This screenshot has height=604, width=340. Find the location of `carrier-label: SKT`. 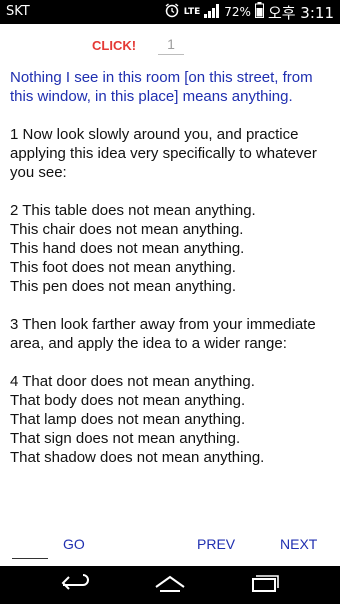

carrier-label: SKT is located at coordinates (18, 11).